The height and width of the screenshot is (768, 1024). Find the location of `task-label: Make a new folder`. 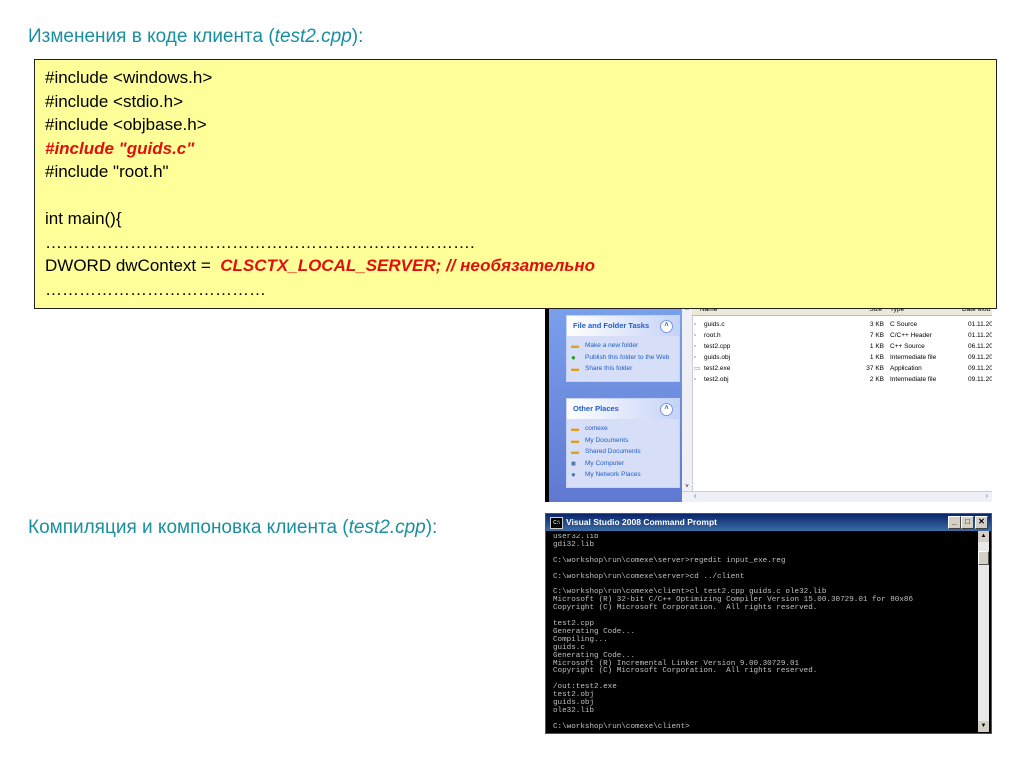

task-label: Make a new folder is located at coordinates (612, 345).